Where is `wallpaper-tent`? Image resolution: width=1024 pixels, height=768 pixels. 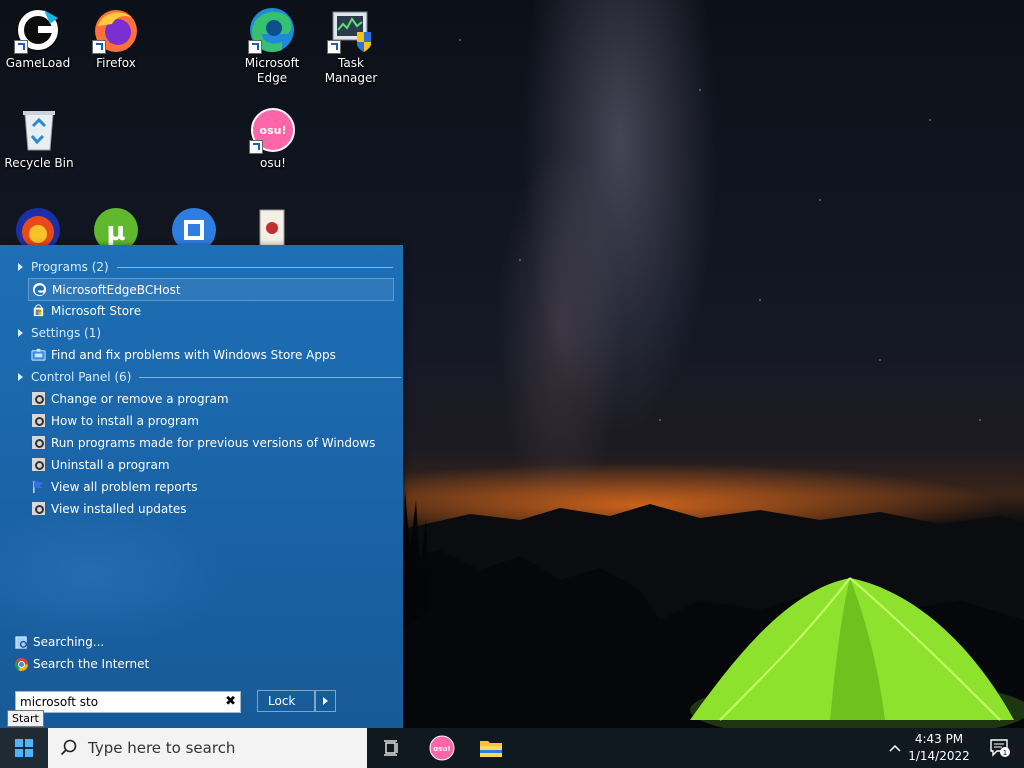
wallpaper-tent is located at coordinates (857, 652).